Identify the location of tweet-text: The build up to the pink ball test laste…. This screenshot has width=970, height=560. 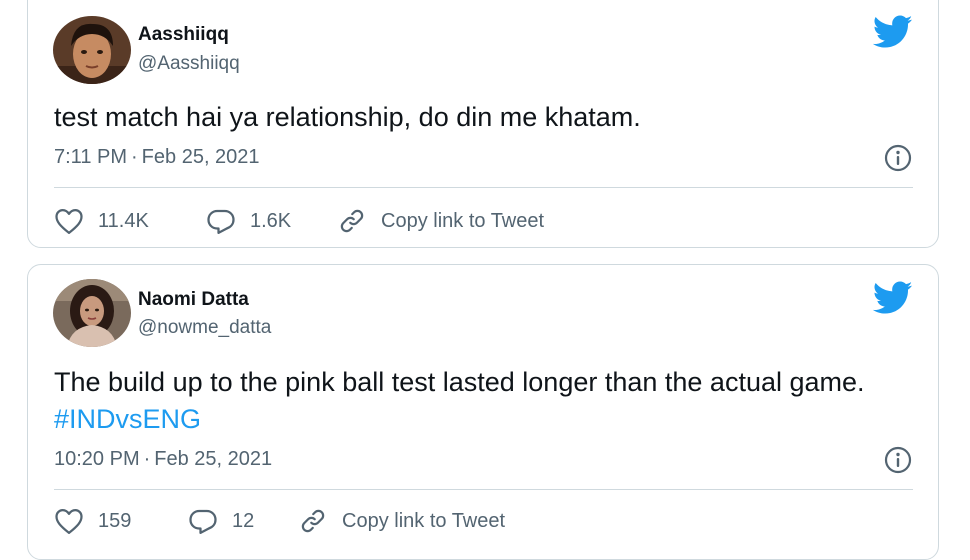
(486, 401).